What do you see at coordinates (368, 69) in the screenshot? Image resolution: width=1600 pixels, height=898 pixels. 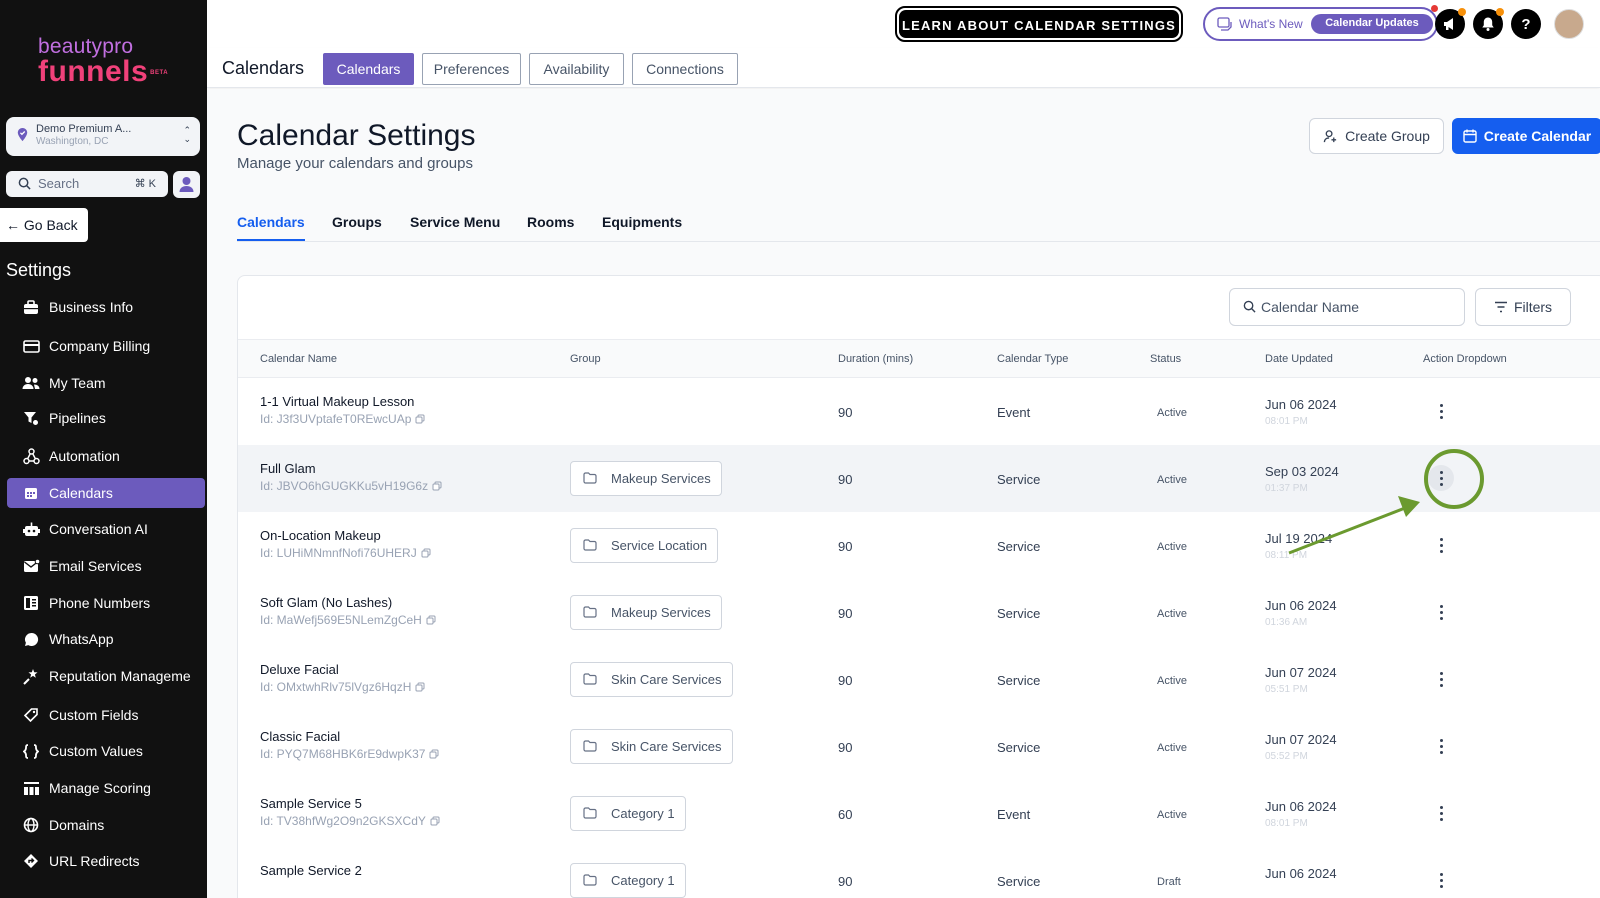 I see `tab-calendars: Calendars` at bounding box center [368, 69].